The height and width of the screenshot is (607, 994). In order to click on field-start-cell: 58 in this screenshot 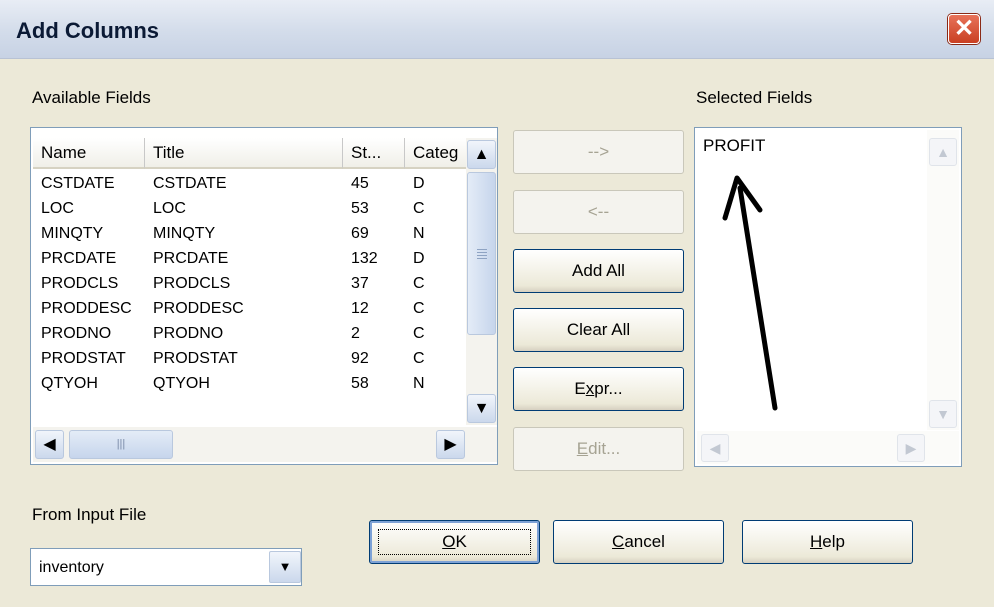, I will do `click(360, 383)`.